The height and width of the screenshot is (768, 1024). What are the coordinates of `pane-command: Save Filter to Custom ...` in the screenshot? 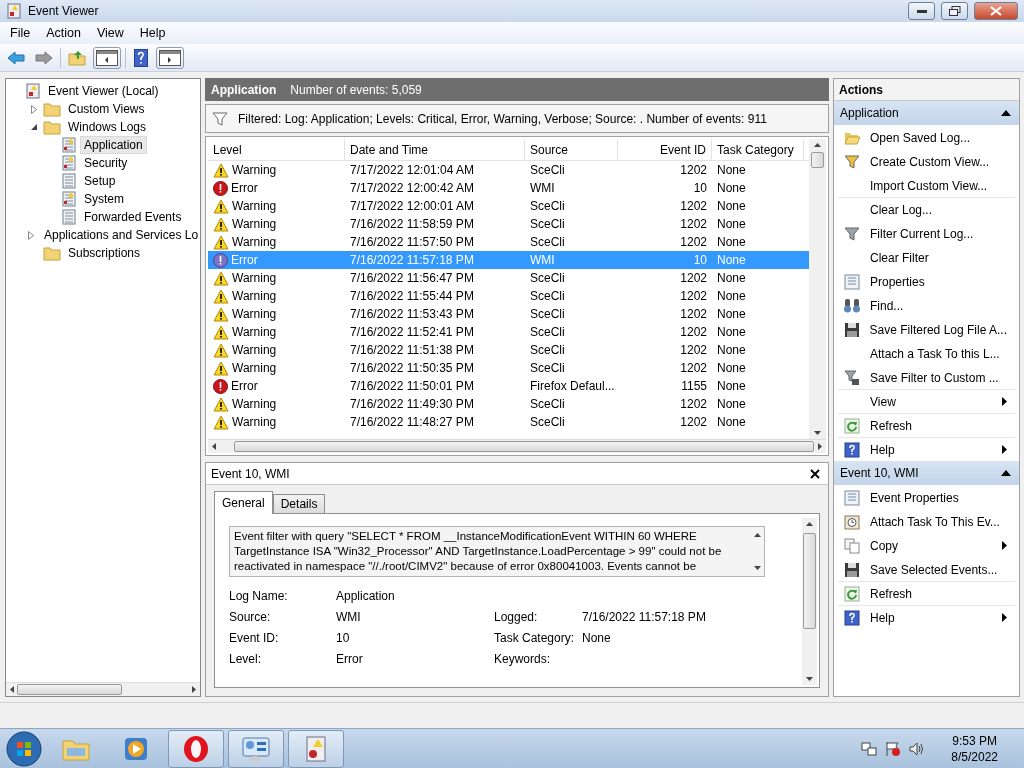 It's located at (926, 377).